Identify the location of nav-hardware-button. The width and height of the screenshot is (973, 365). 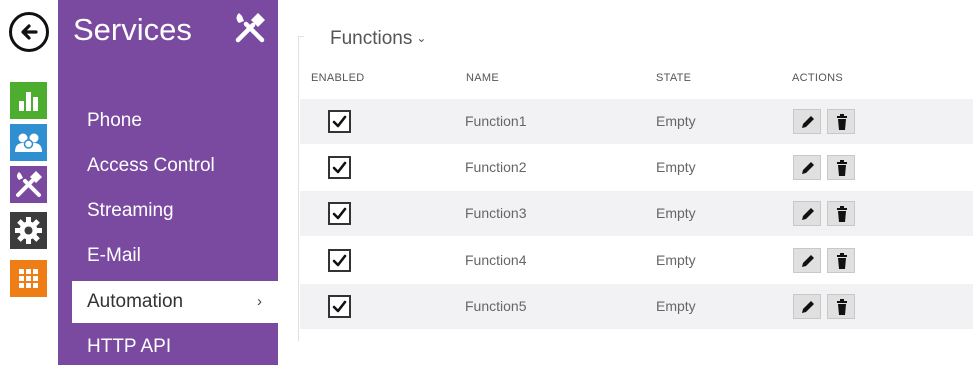
(28, 230).